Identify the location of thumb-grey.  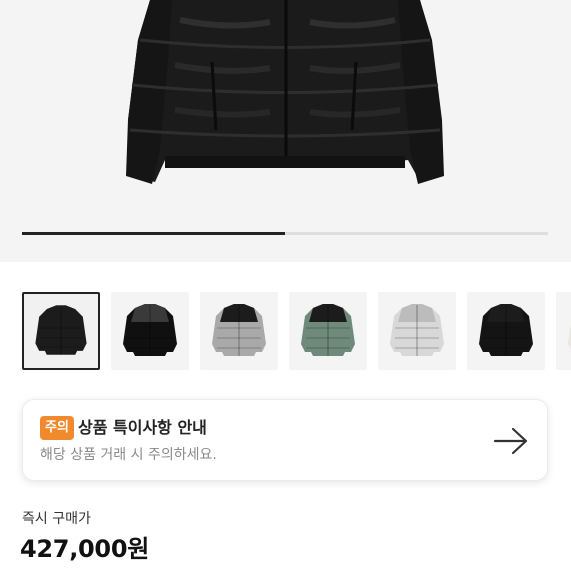
(239, 331).